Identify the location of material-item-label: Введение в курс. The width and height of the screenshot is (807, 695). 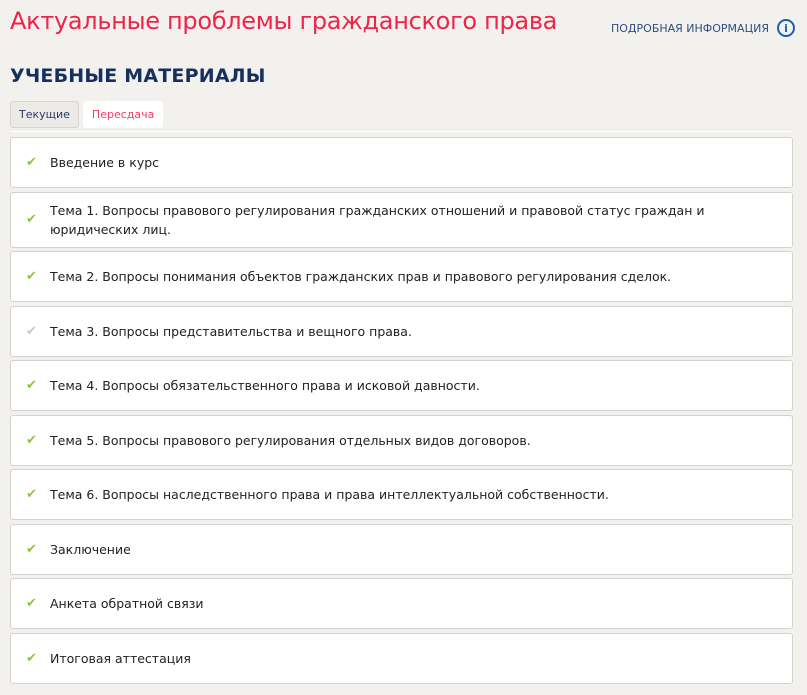
(105, 162).